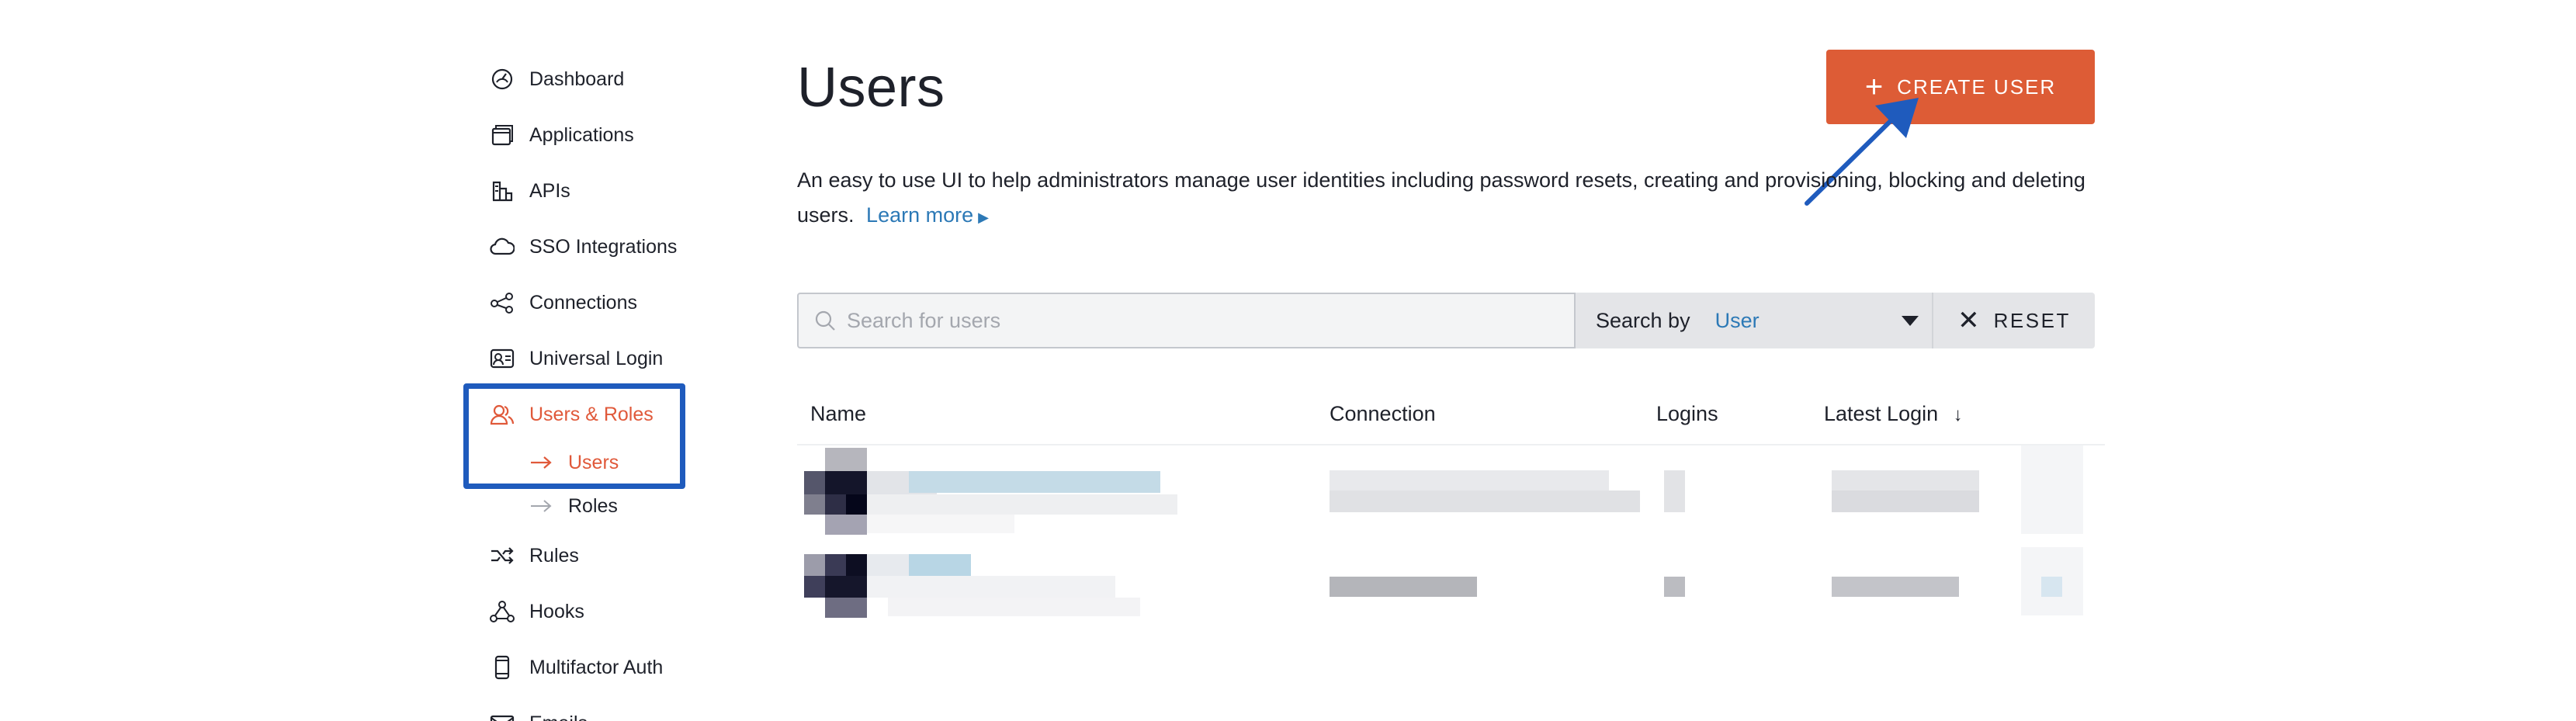 The height and width of the screenshot is (721, 2576). Describe the element at coordinates (502, 247) in the screenshot. I see `cloud-icon` at that location.